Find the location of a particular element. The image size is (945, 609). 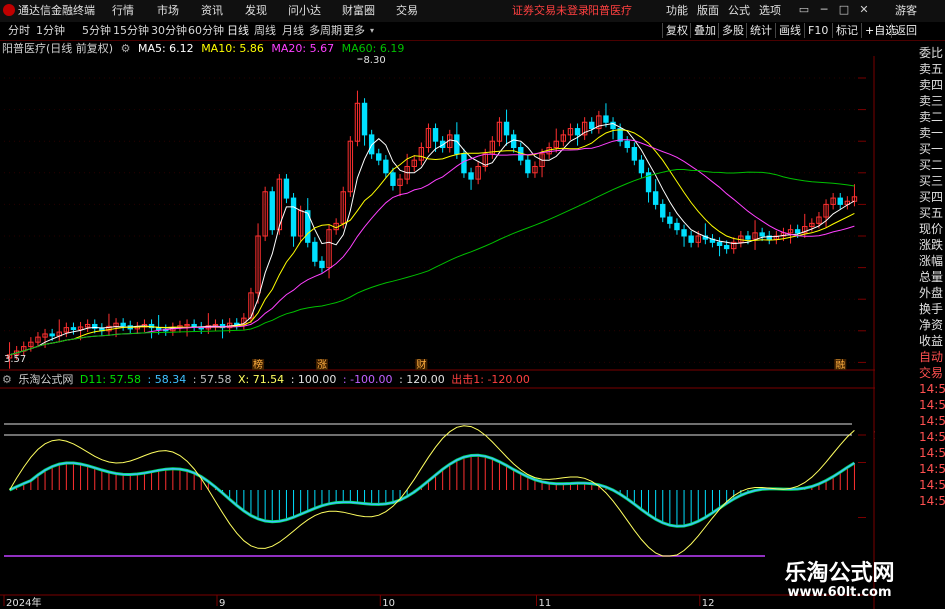

side-panel-item: 现价 is located at coordinates (932, 229).